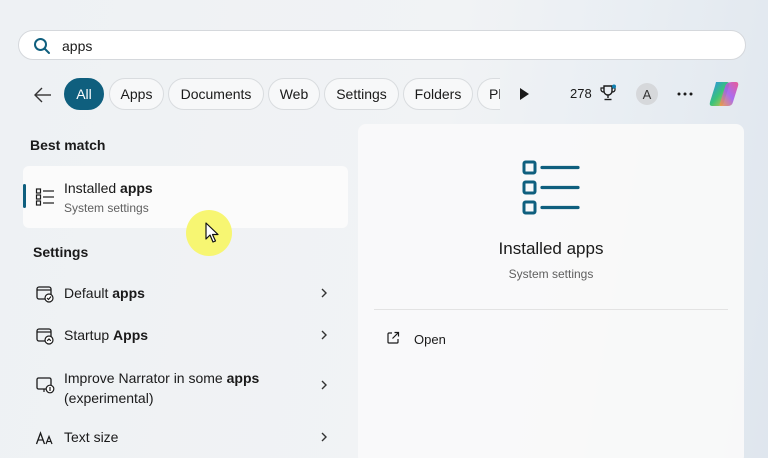 Image resolution: width=768 pixels, height=458 pixels. What do you see at coordinates (393, 337) in the screenshot?
I see `open-external-icon` at bounding box center [393, 337].